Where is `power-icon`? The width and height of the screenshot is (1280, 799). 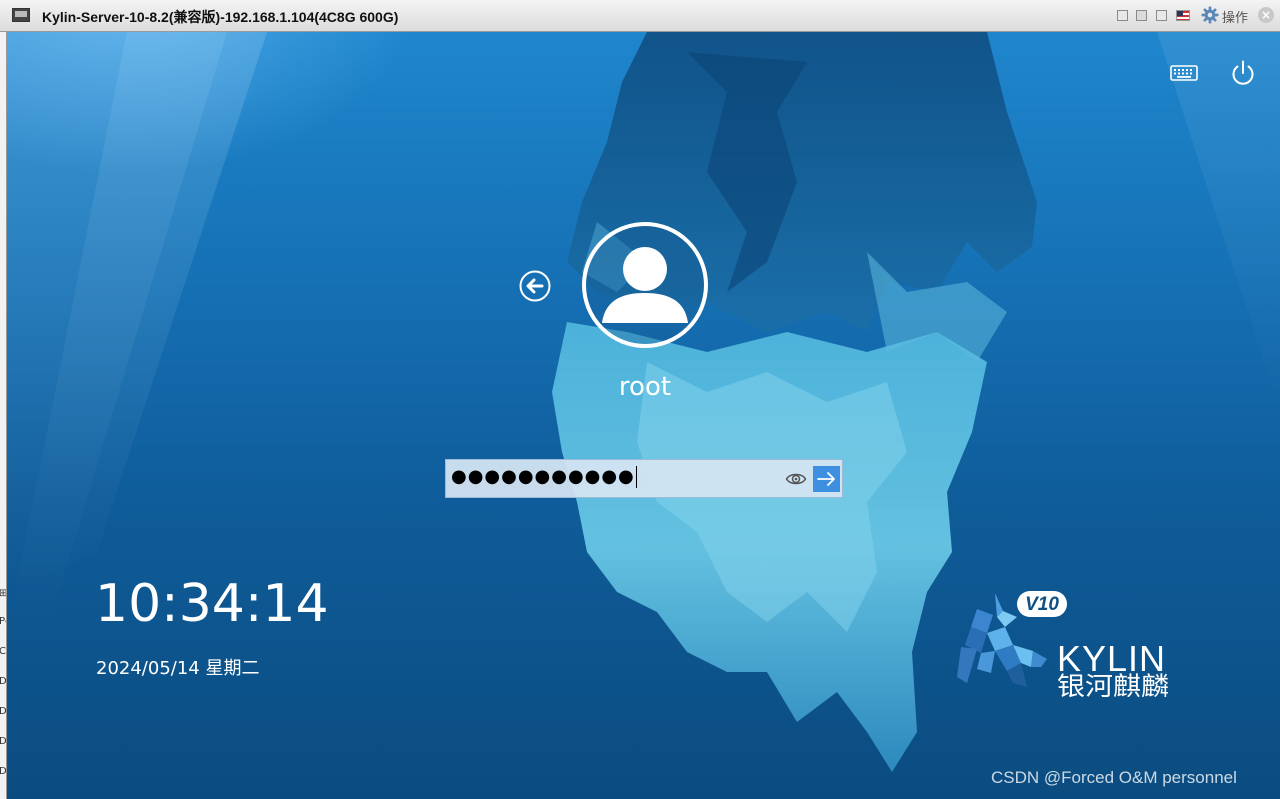 power-icon is located at coordinates (1243, 73).